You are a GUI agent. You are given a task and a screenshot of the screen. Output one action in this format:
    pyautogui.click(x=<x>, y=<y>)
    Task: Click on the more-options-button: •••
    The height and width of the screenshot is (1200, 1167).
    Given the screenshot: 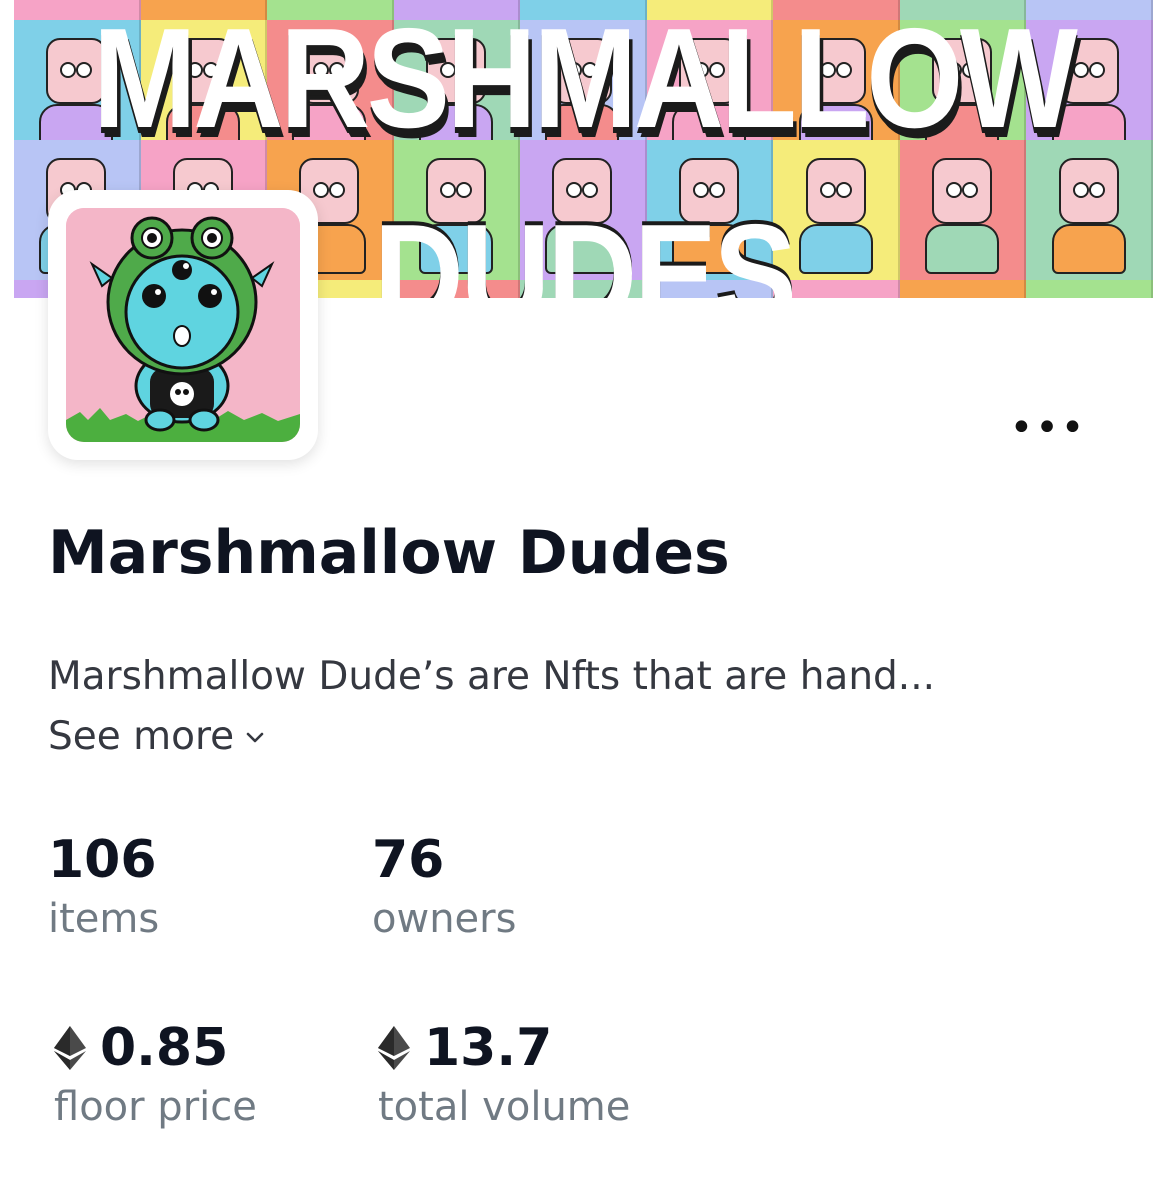 What is the action you would take?
    pyautogui.click(x=1047, y=428)
    